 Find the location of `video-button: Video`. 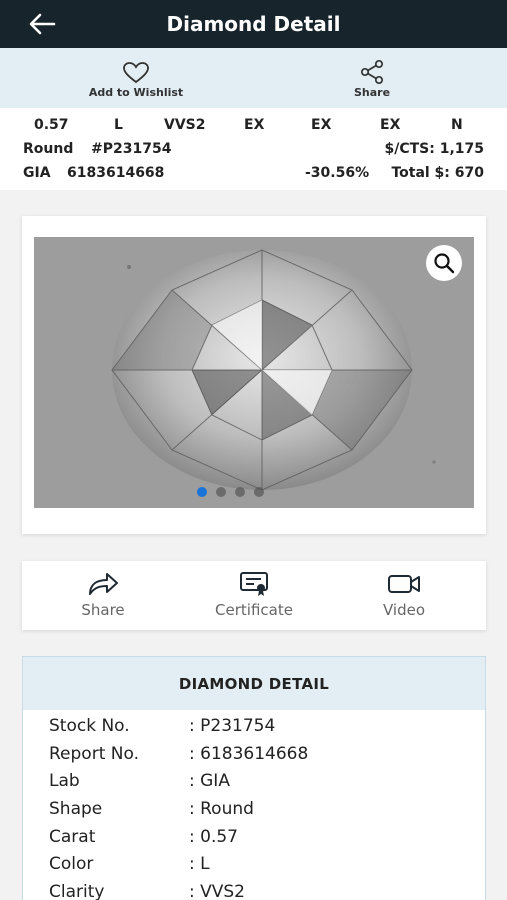

video-button: Video is located at coordinates (404, 595).